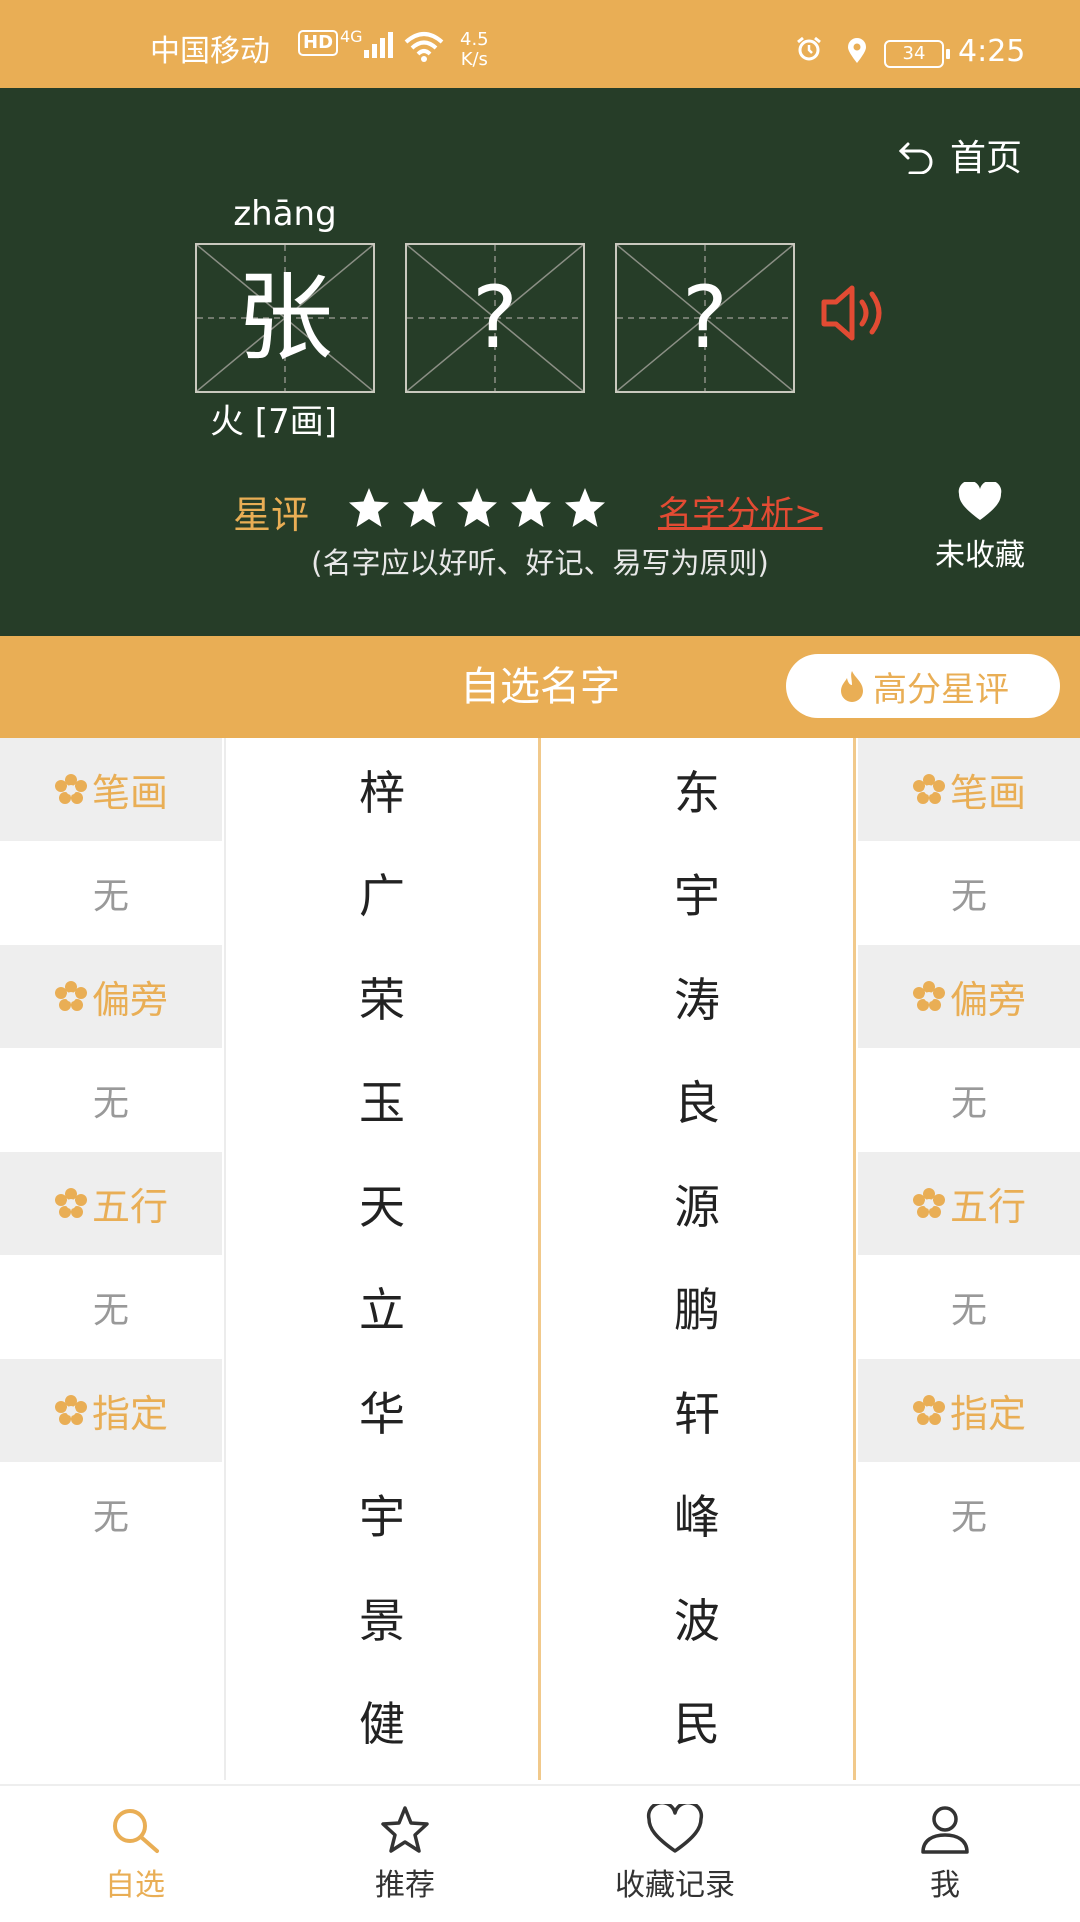  I want to click on location-icon, so click(857, 50).